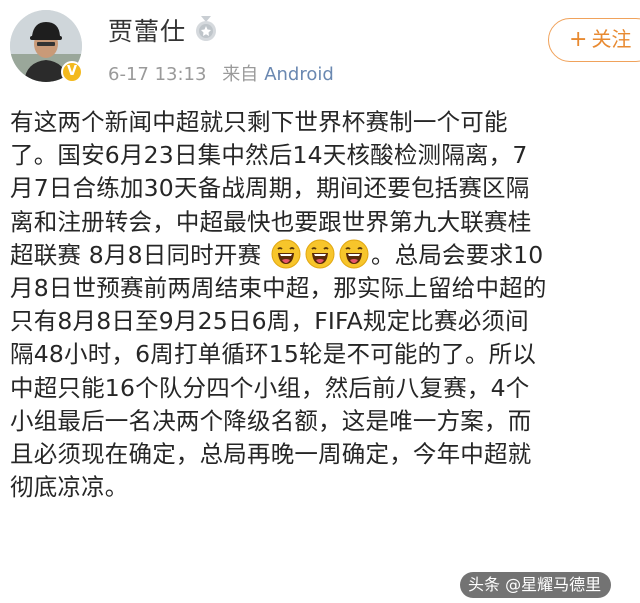 The height and width of the screenshot is (603, 640). Describe the element at coordinates (271, 453) in the screenshot. I see `post-line: 且必须现在确定，总局再晚一周确定，今年中超就` at that location.